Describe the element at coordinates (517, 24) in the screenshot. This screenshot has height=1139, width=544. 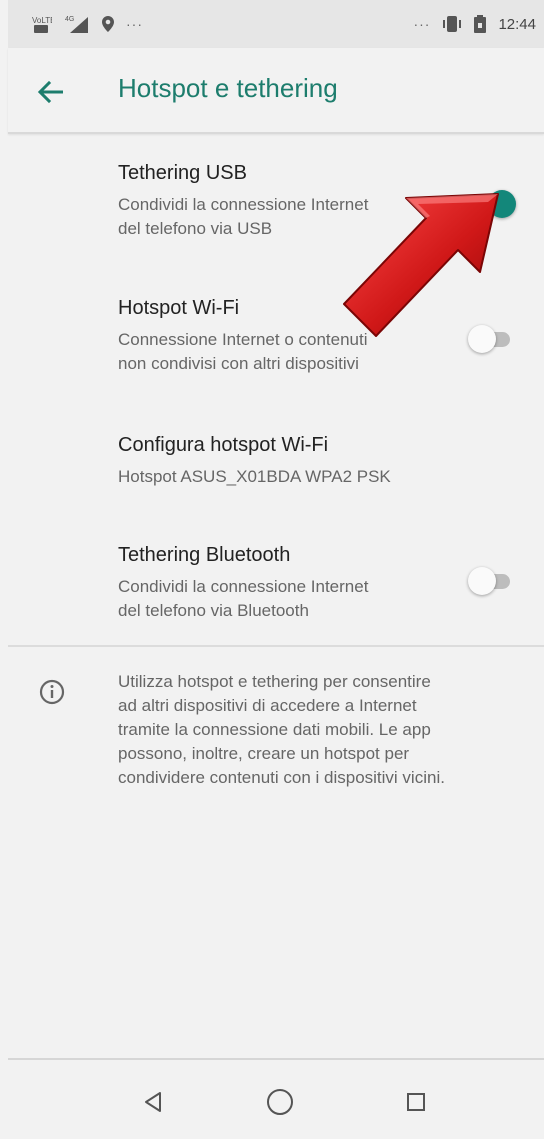
I see `status-time: 12:44` at that location.